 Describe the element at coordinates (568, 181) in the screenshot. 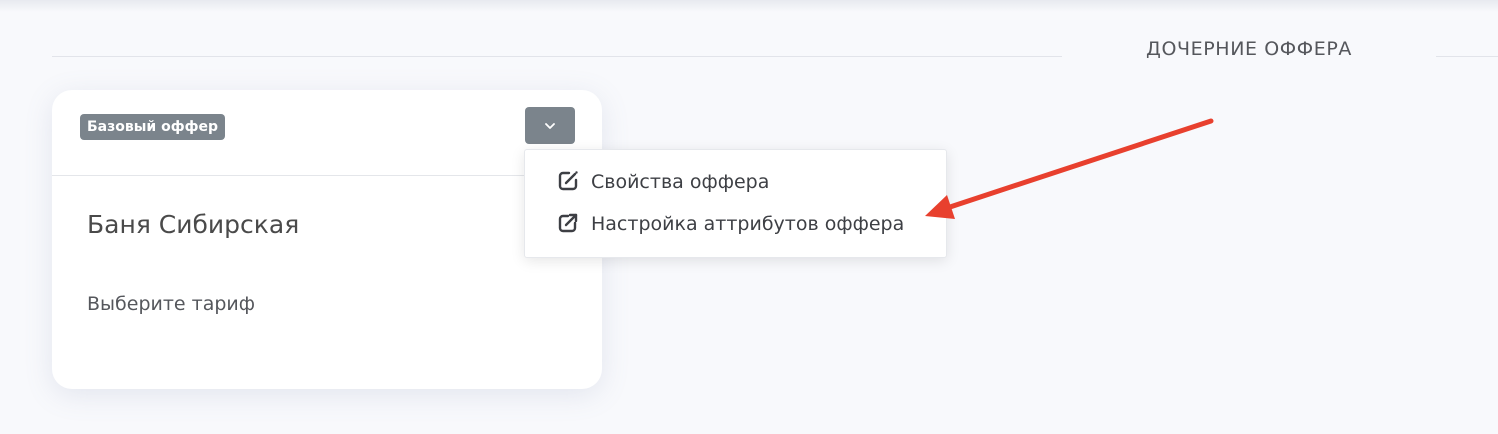

I see `edit-icon` at that location.